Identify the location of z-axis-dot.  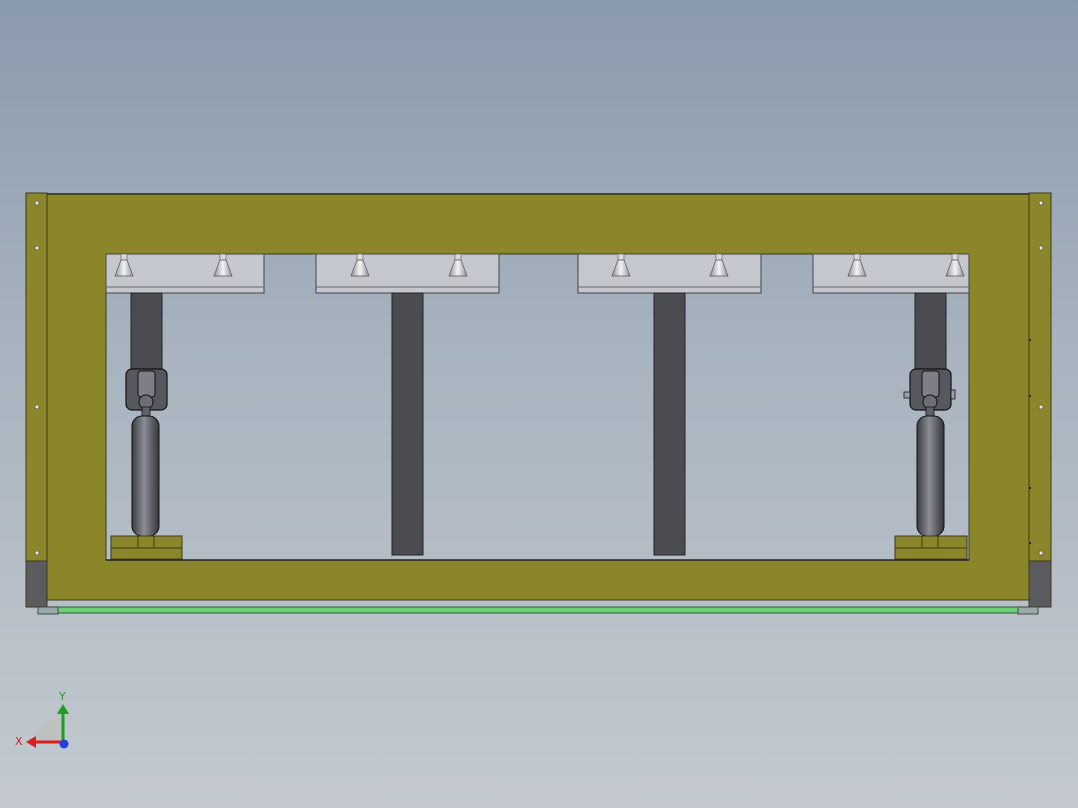
(64, 744).